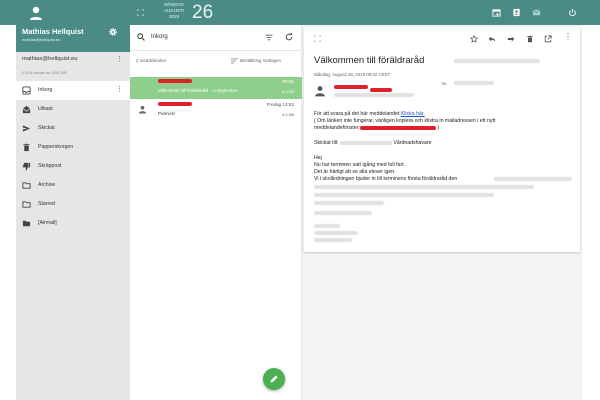  Describe the element at coordinates (41, 39) in the screenshot. I see `user-email: mathias@hellquist.eu` at that location.